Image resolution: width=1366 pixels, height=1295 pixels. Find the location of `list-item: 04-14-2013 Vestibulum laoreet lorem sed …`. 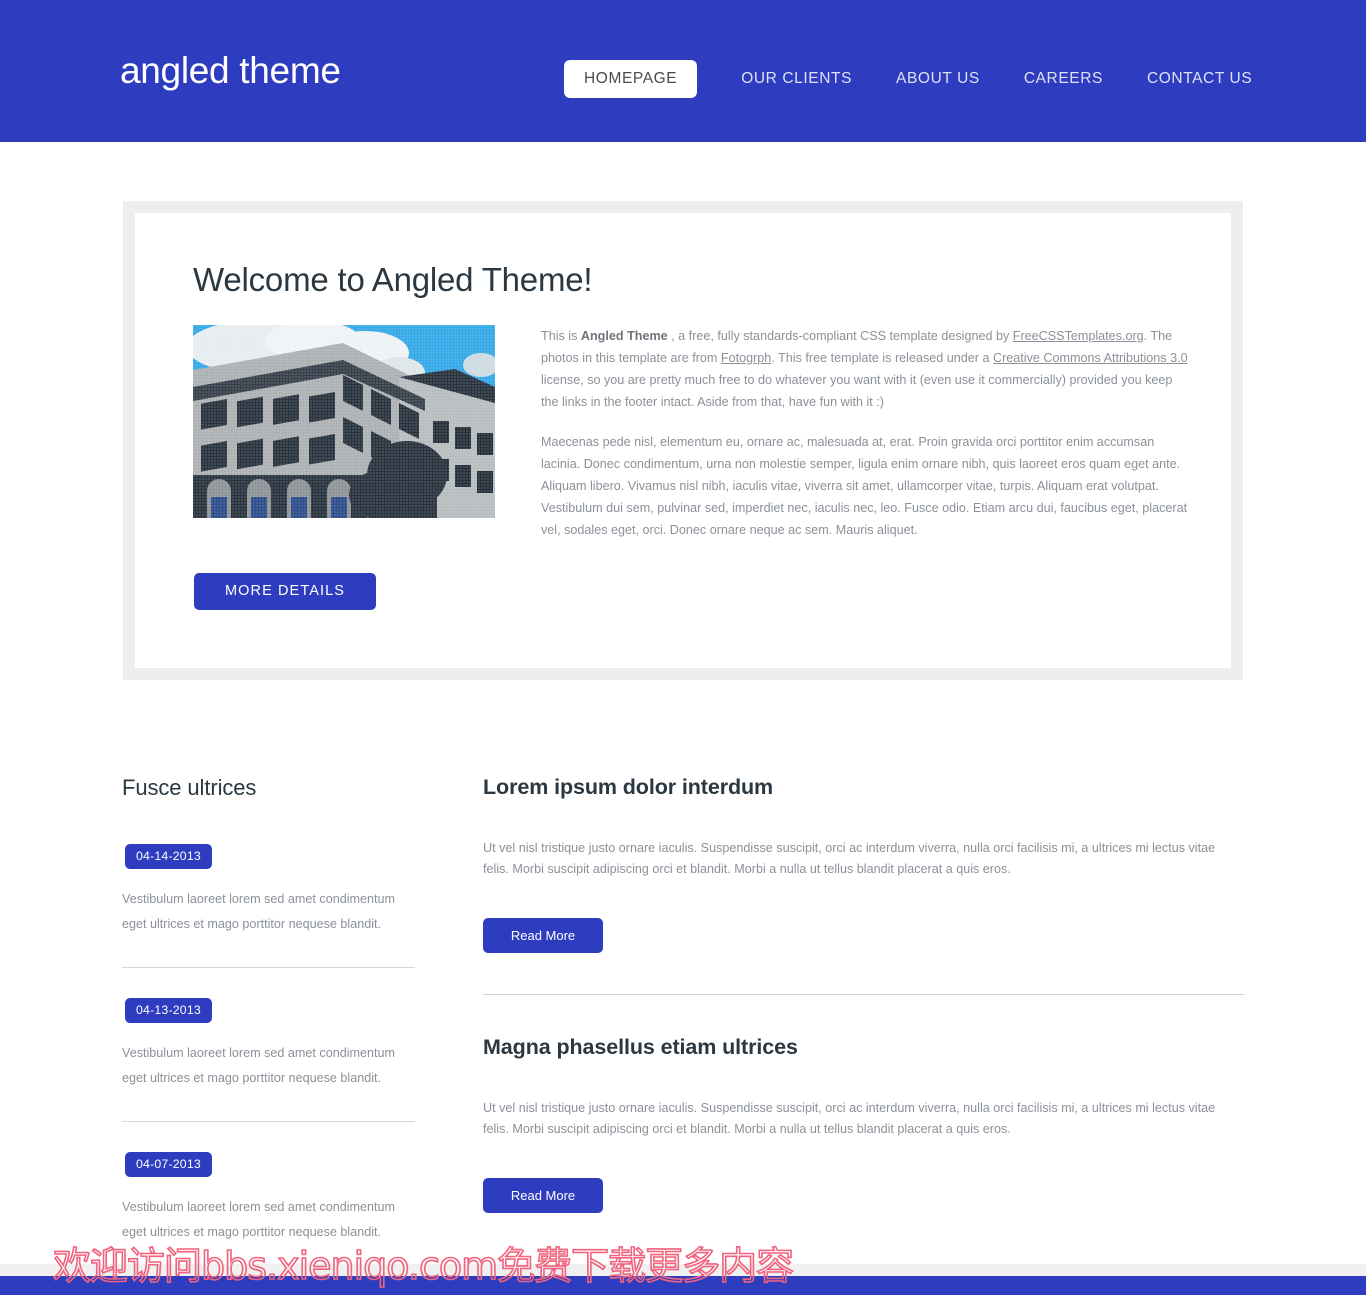

list-item: 04-14-2013 Vestibulum laoreet lorem sed … is located at coordinates (269, 890).